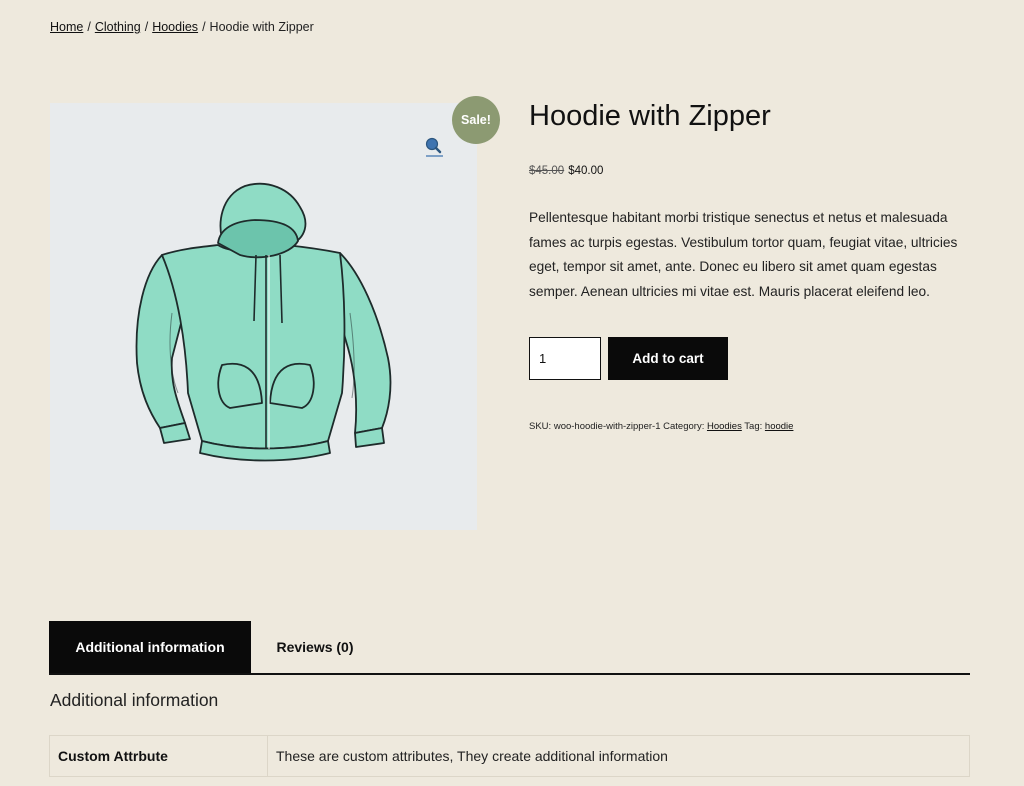 This screenshot has height=786, width=1024. Describe the element at coordinates (263, 322) in the screenshot. I see `hoodie-image` at that location.